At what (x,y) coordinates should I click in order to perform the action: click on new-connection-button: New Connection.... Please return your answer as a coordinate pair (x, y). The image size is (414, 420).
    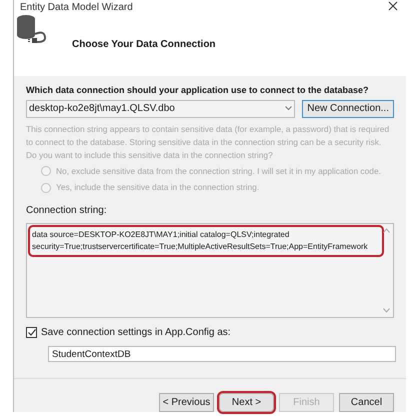
    Looking at the image, I should click on (348, 109).